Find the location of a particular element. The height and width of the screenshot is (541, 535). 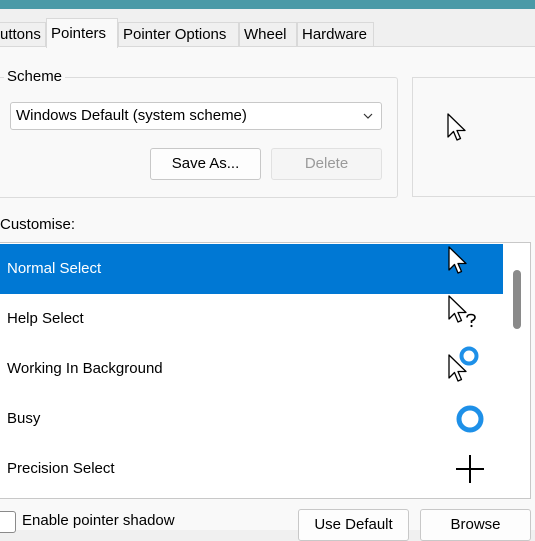

help-cursor-icon is located at coordinates (462, 311).